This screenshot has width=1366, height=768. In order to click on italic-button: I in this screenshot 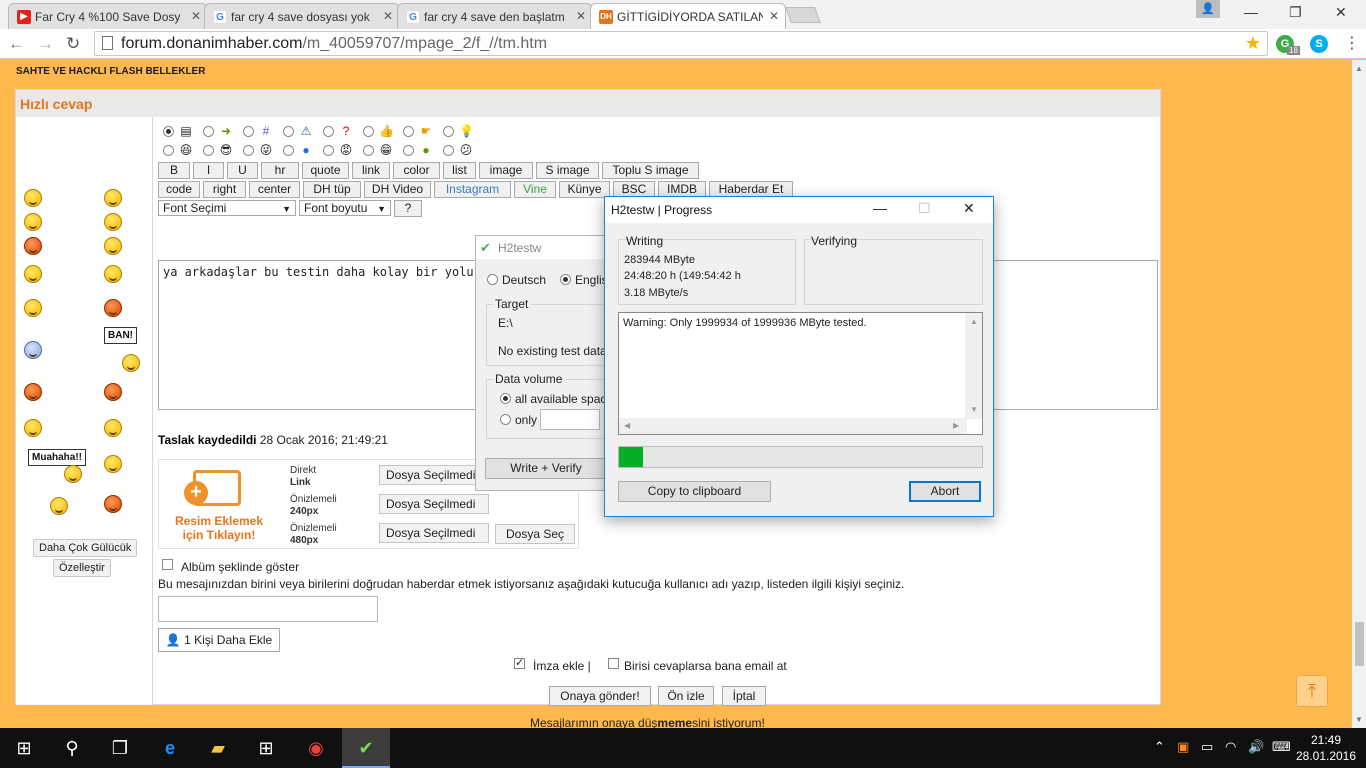, I will do `click(208, 170)`.